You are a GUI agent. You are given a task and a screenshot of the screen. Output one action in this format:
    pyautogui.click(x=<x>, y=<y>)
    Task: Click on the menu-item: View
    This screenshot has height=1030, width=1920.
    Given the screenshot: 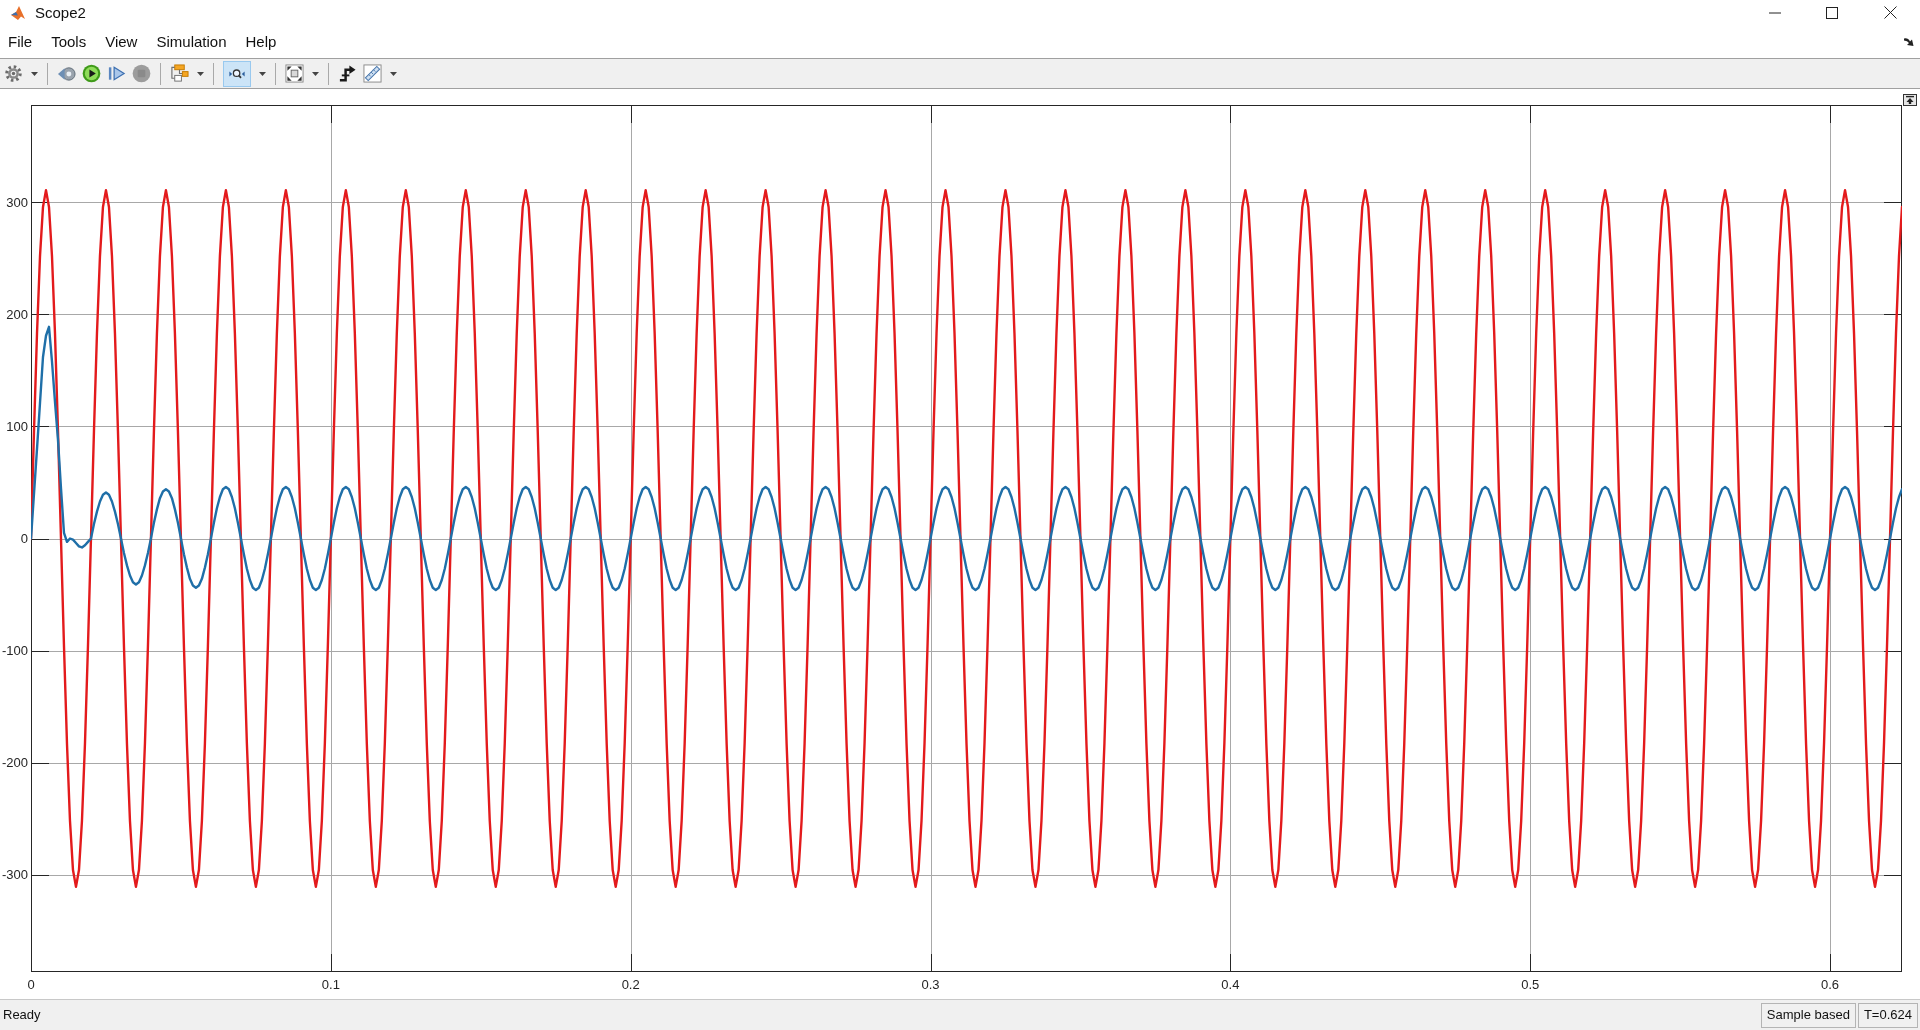 What is the action you would take?
    pyautogui.click(x=121, y=41)
    